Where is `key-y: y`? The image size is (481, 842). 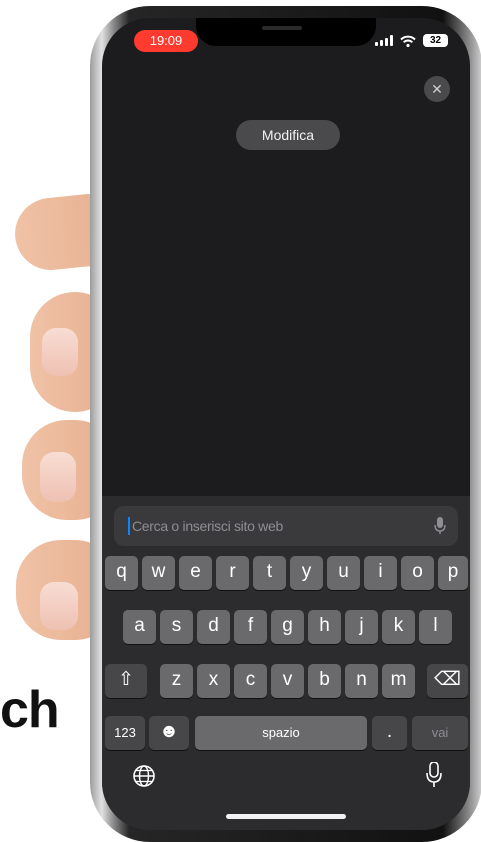
key-y: y is located at coordinates (306, 573).